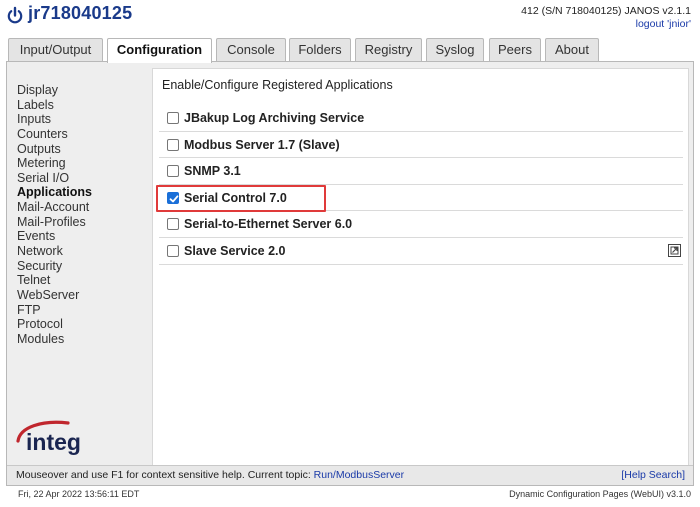 The image size is (700, 507). Describe the element at coordinates (54, 324) in the screenshot. I see `sidebar-item-protocol: Protocol` at that location.